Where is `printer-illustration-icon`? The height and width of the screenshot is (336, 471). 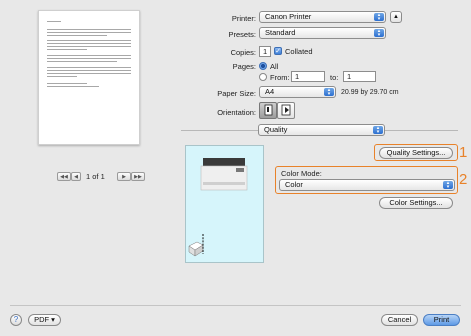
printer-illustration-icon is located at coordinates (218, 207).